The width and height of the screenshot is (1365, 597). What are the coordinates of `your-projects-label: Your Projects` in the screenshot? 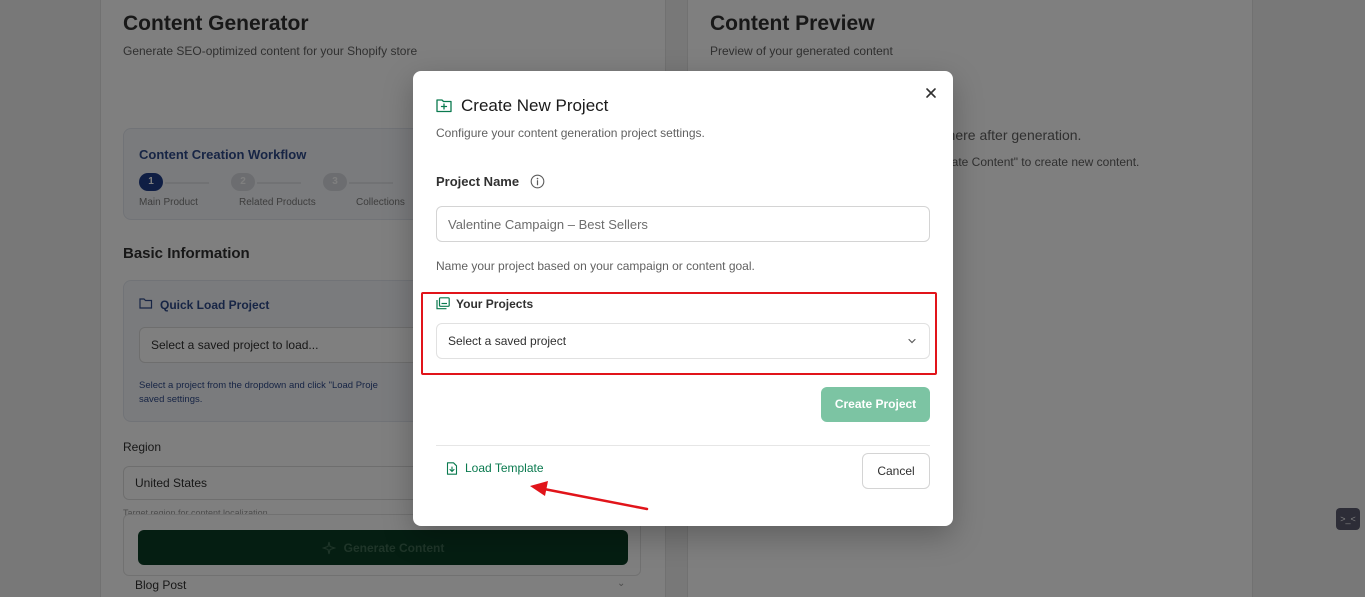 It's located at (495, 304).